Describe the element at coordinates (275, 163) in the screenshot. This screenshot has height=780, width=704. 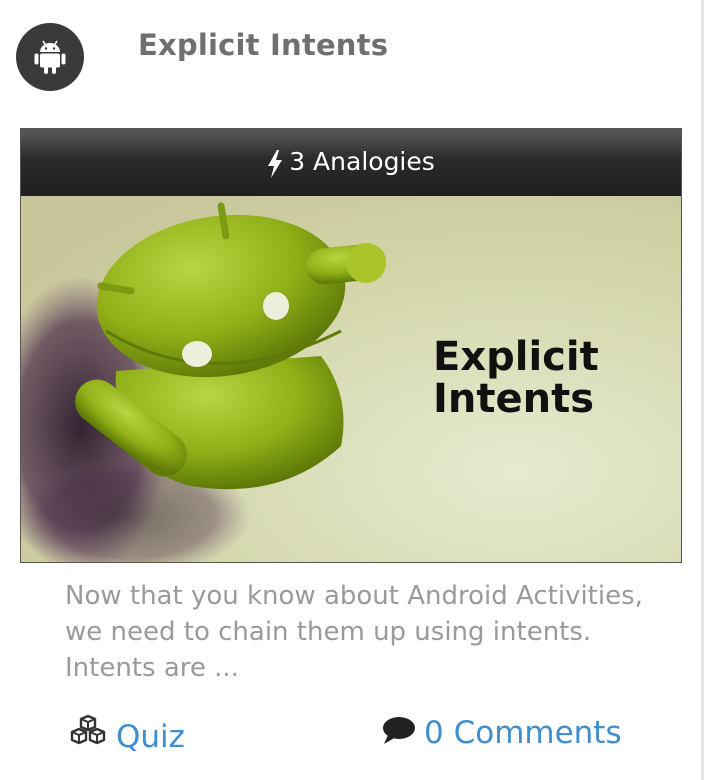
I see `bolt-icon` at that location.